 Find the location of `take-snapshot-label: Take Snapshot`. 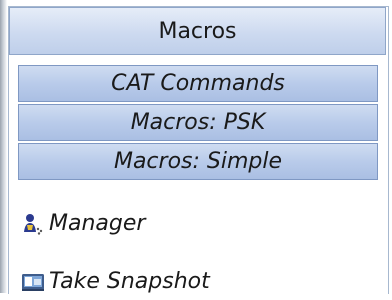

take-snapshot-label: Take Snapshot is located at coordinates (129, 281).